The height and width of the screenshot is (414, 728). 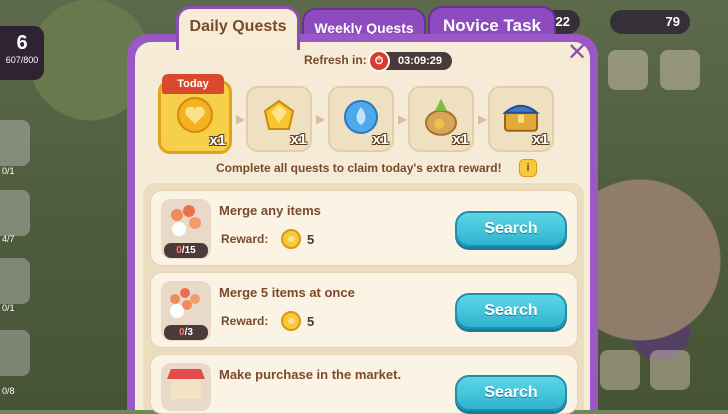 What do you see at coordinates (364, 384) in the screenshot?
I see `quest-item: Make purchase in the market. Search` at bounding box center [364, 384].